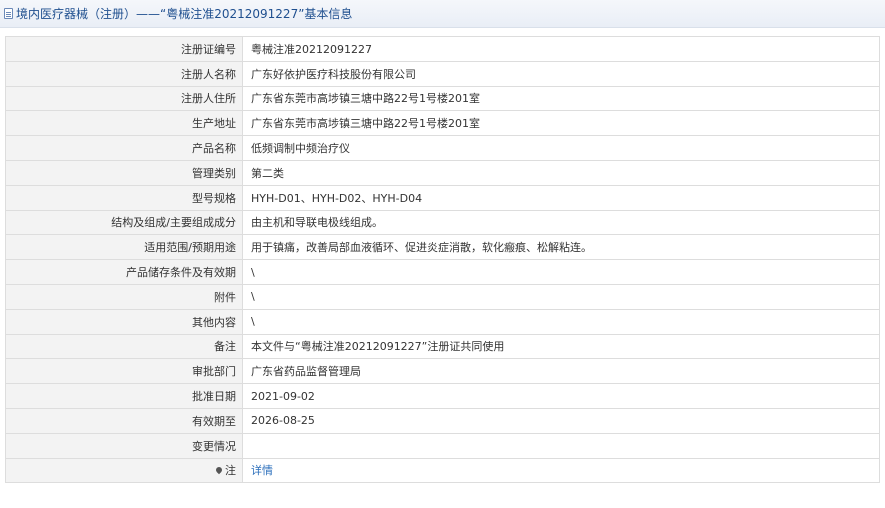  Describe the element at coordinates (124, 148) in the screenshot. I see `row-label: 产品名称` at that location.